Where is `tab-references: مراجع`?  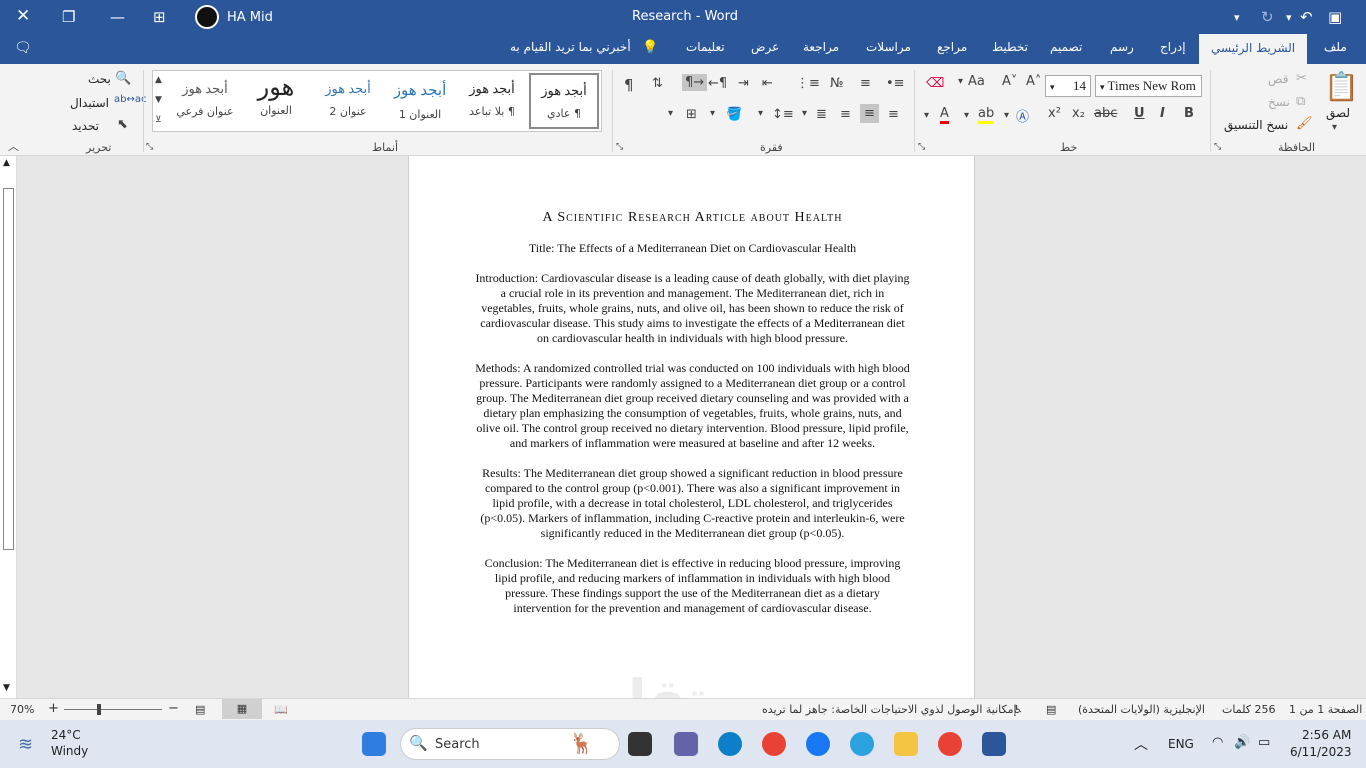
tab-references: مراجع is located at coordinates (952, 47).